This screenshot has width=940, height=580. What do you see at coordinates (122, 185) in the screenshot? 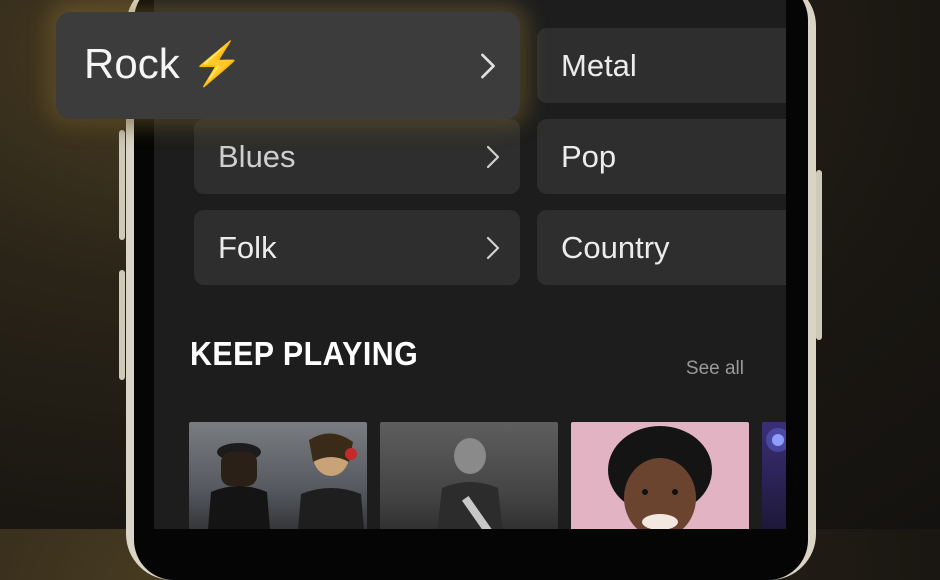
I see `phone-side-button-upper` at bounding box center [122, 185].